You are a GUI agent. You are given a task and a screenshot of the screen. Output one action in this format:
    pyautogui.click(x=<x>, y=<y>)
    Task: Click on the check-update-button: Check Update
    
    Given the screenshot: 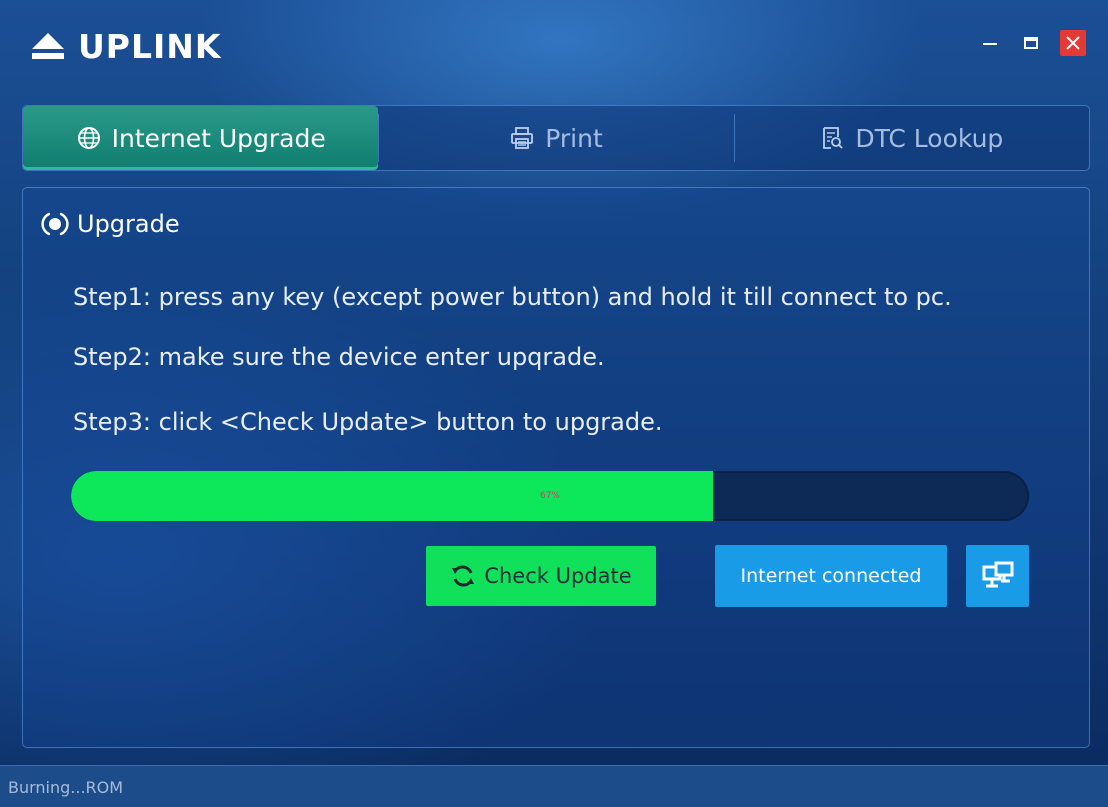 What is the action you would take?
    pyautogui.click(x=541, y=576)
    